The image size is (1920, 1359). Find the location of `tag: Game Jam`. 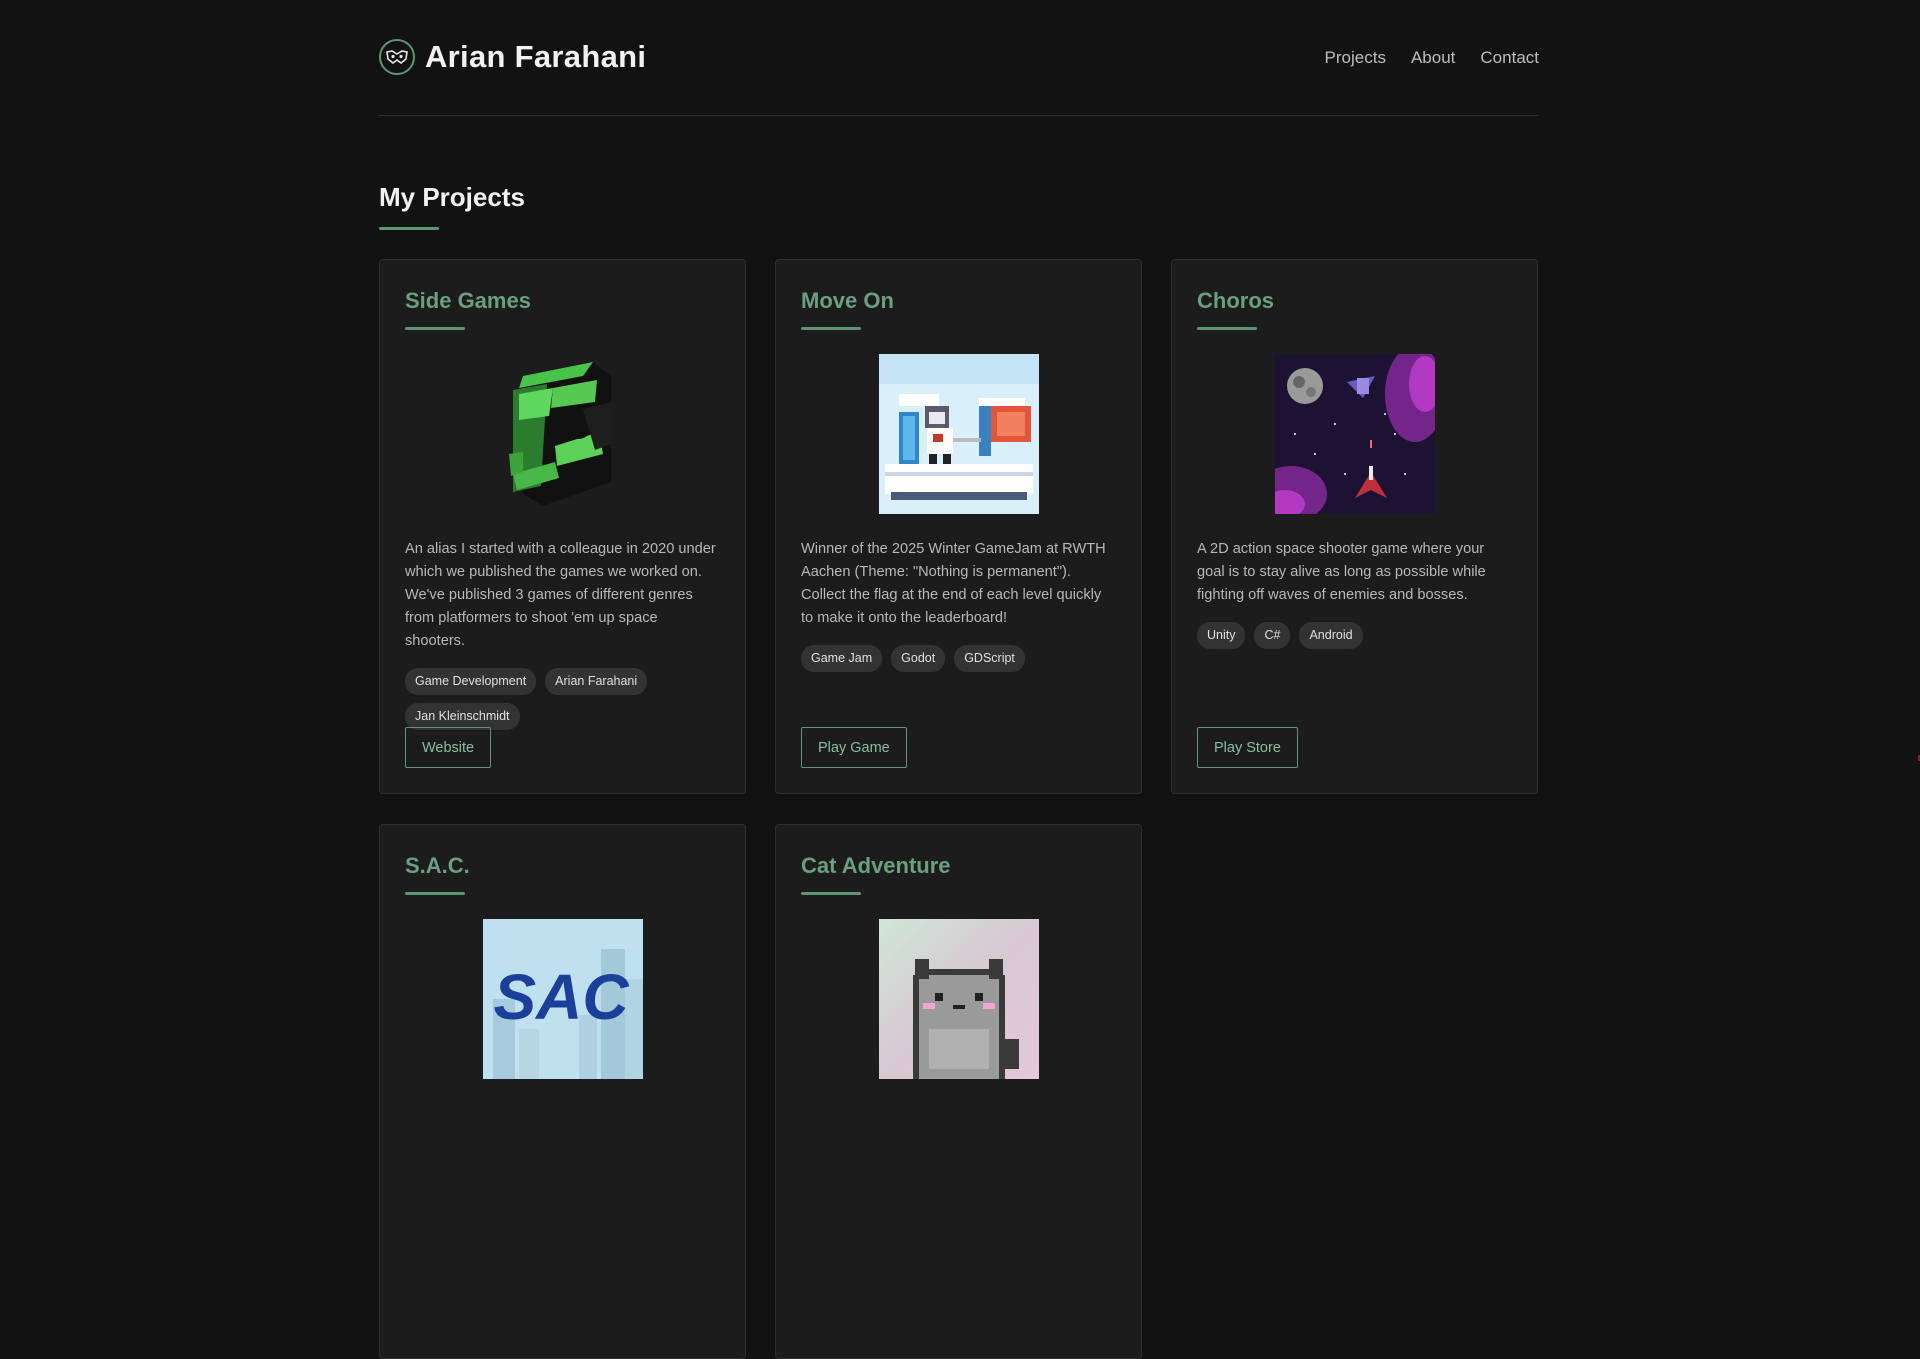

tag: Game Jam is located at coordinates (842, 658).